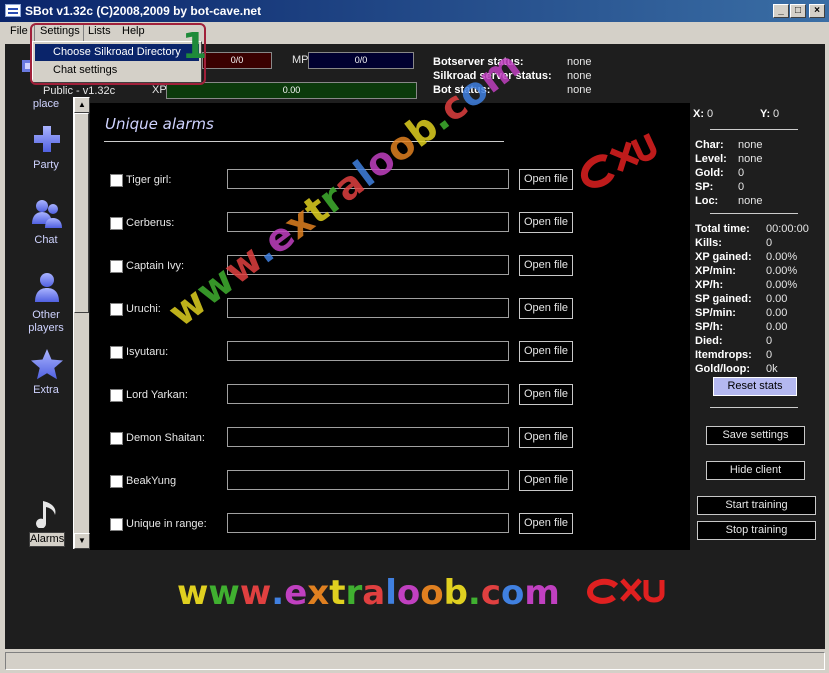 The width and height of the screenshot is (829, 673). Describe the element at coordinates (46, 315) in the screenshot. I see `nav-other-label: Other` at that location.